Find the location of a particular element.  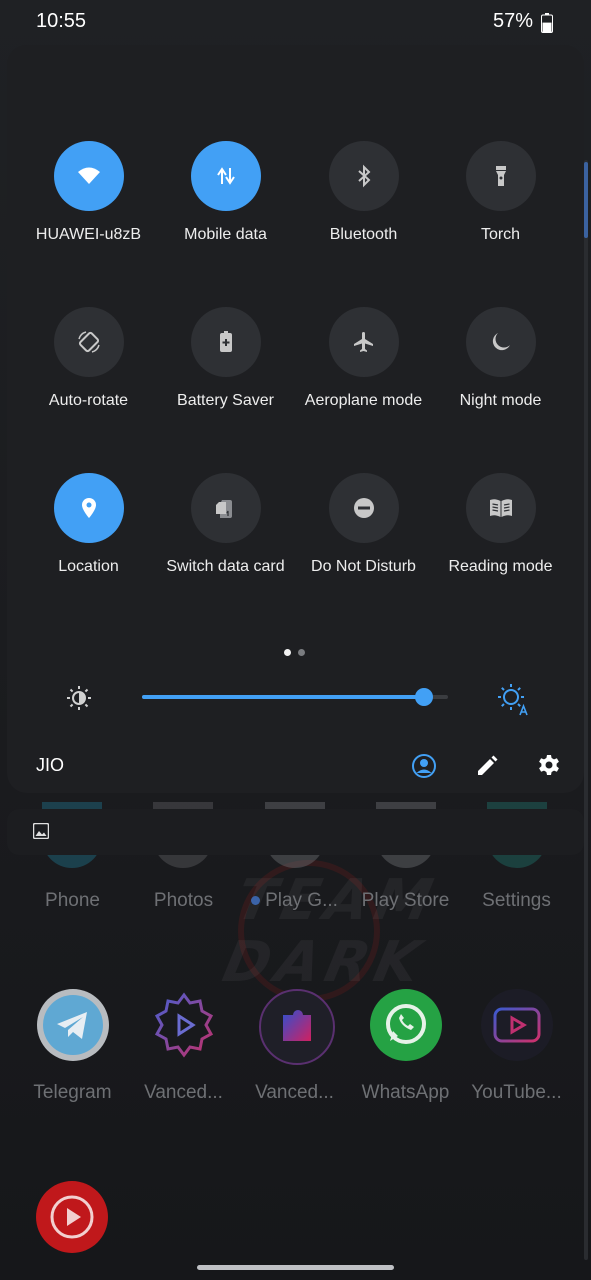

play-button-icon is located at coordinates (517, 1025).